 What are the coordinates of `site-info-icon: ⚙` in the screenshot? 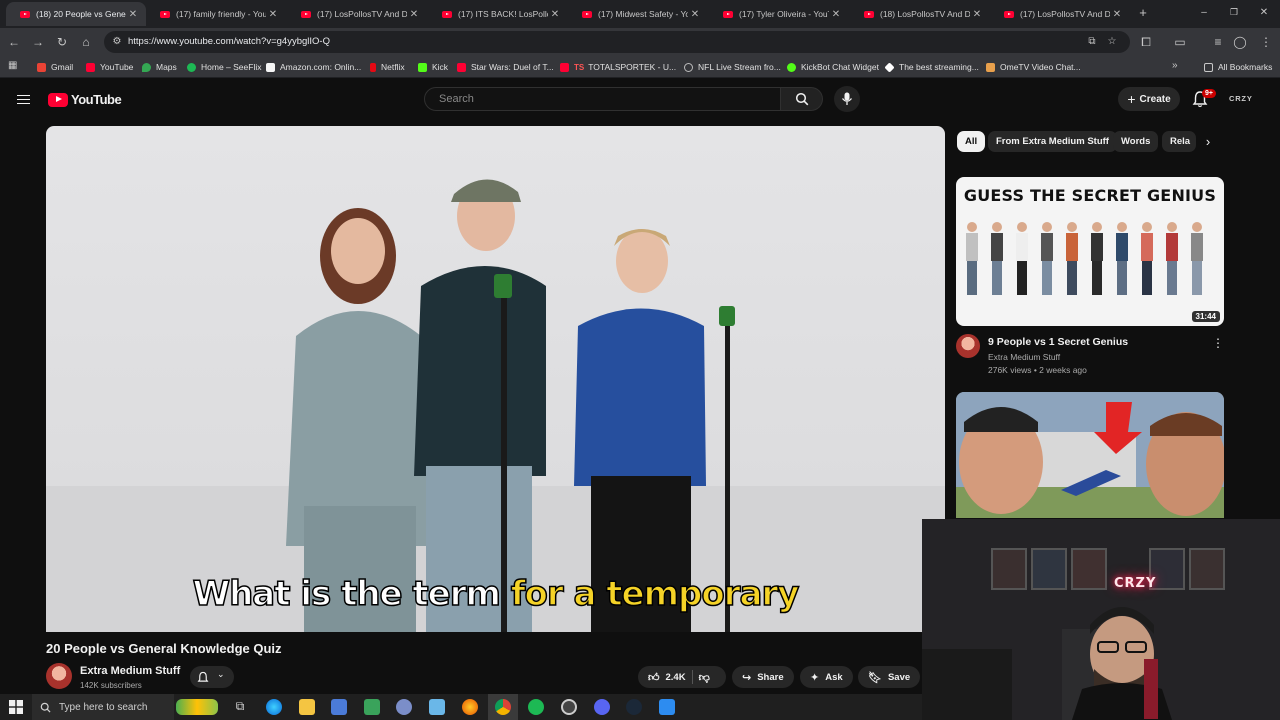 It's located at (117, 42).